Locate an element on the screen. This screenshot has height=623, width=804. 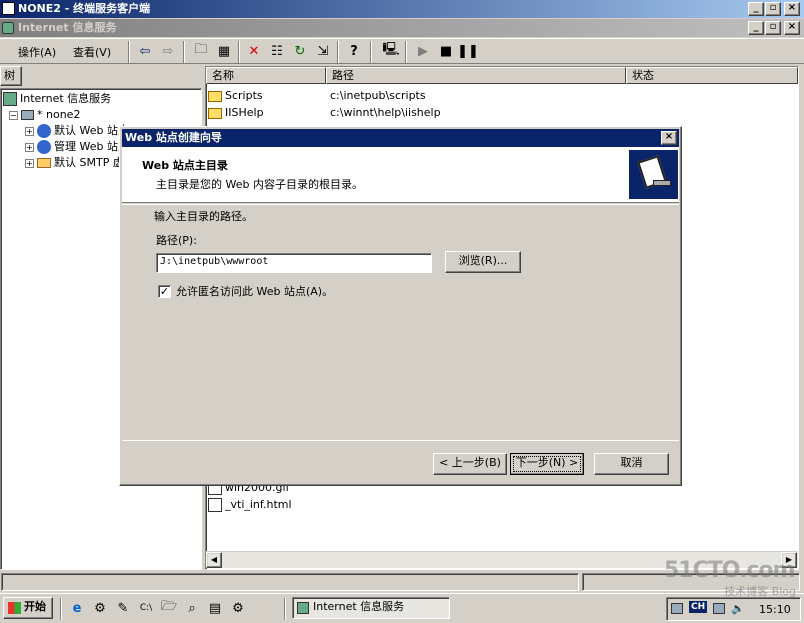
computer-icon is located at coordinates (27, 115).